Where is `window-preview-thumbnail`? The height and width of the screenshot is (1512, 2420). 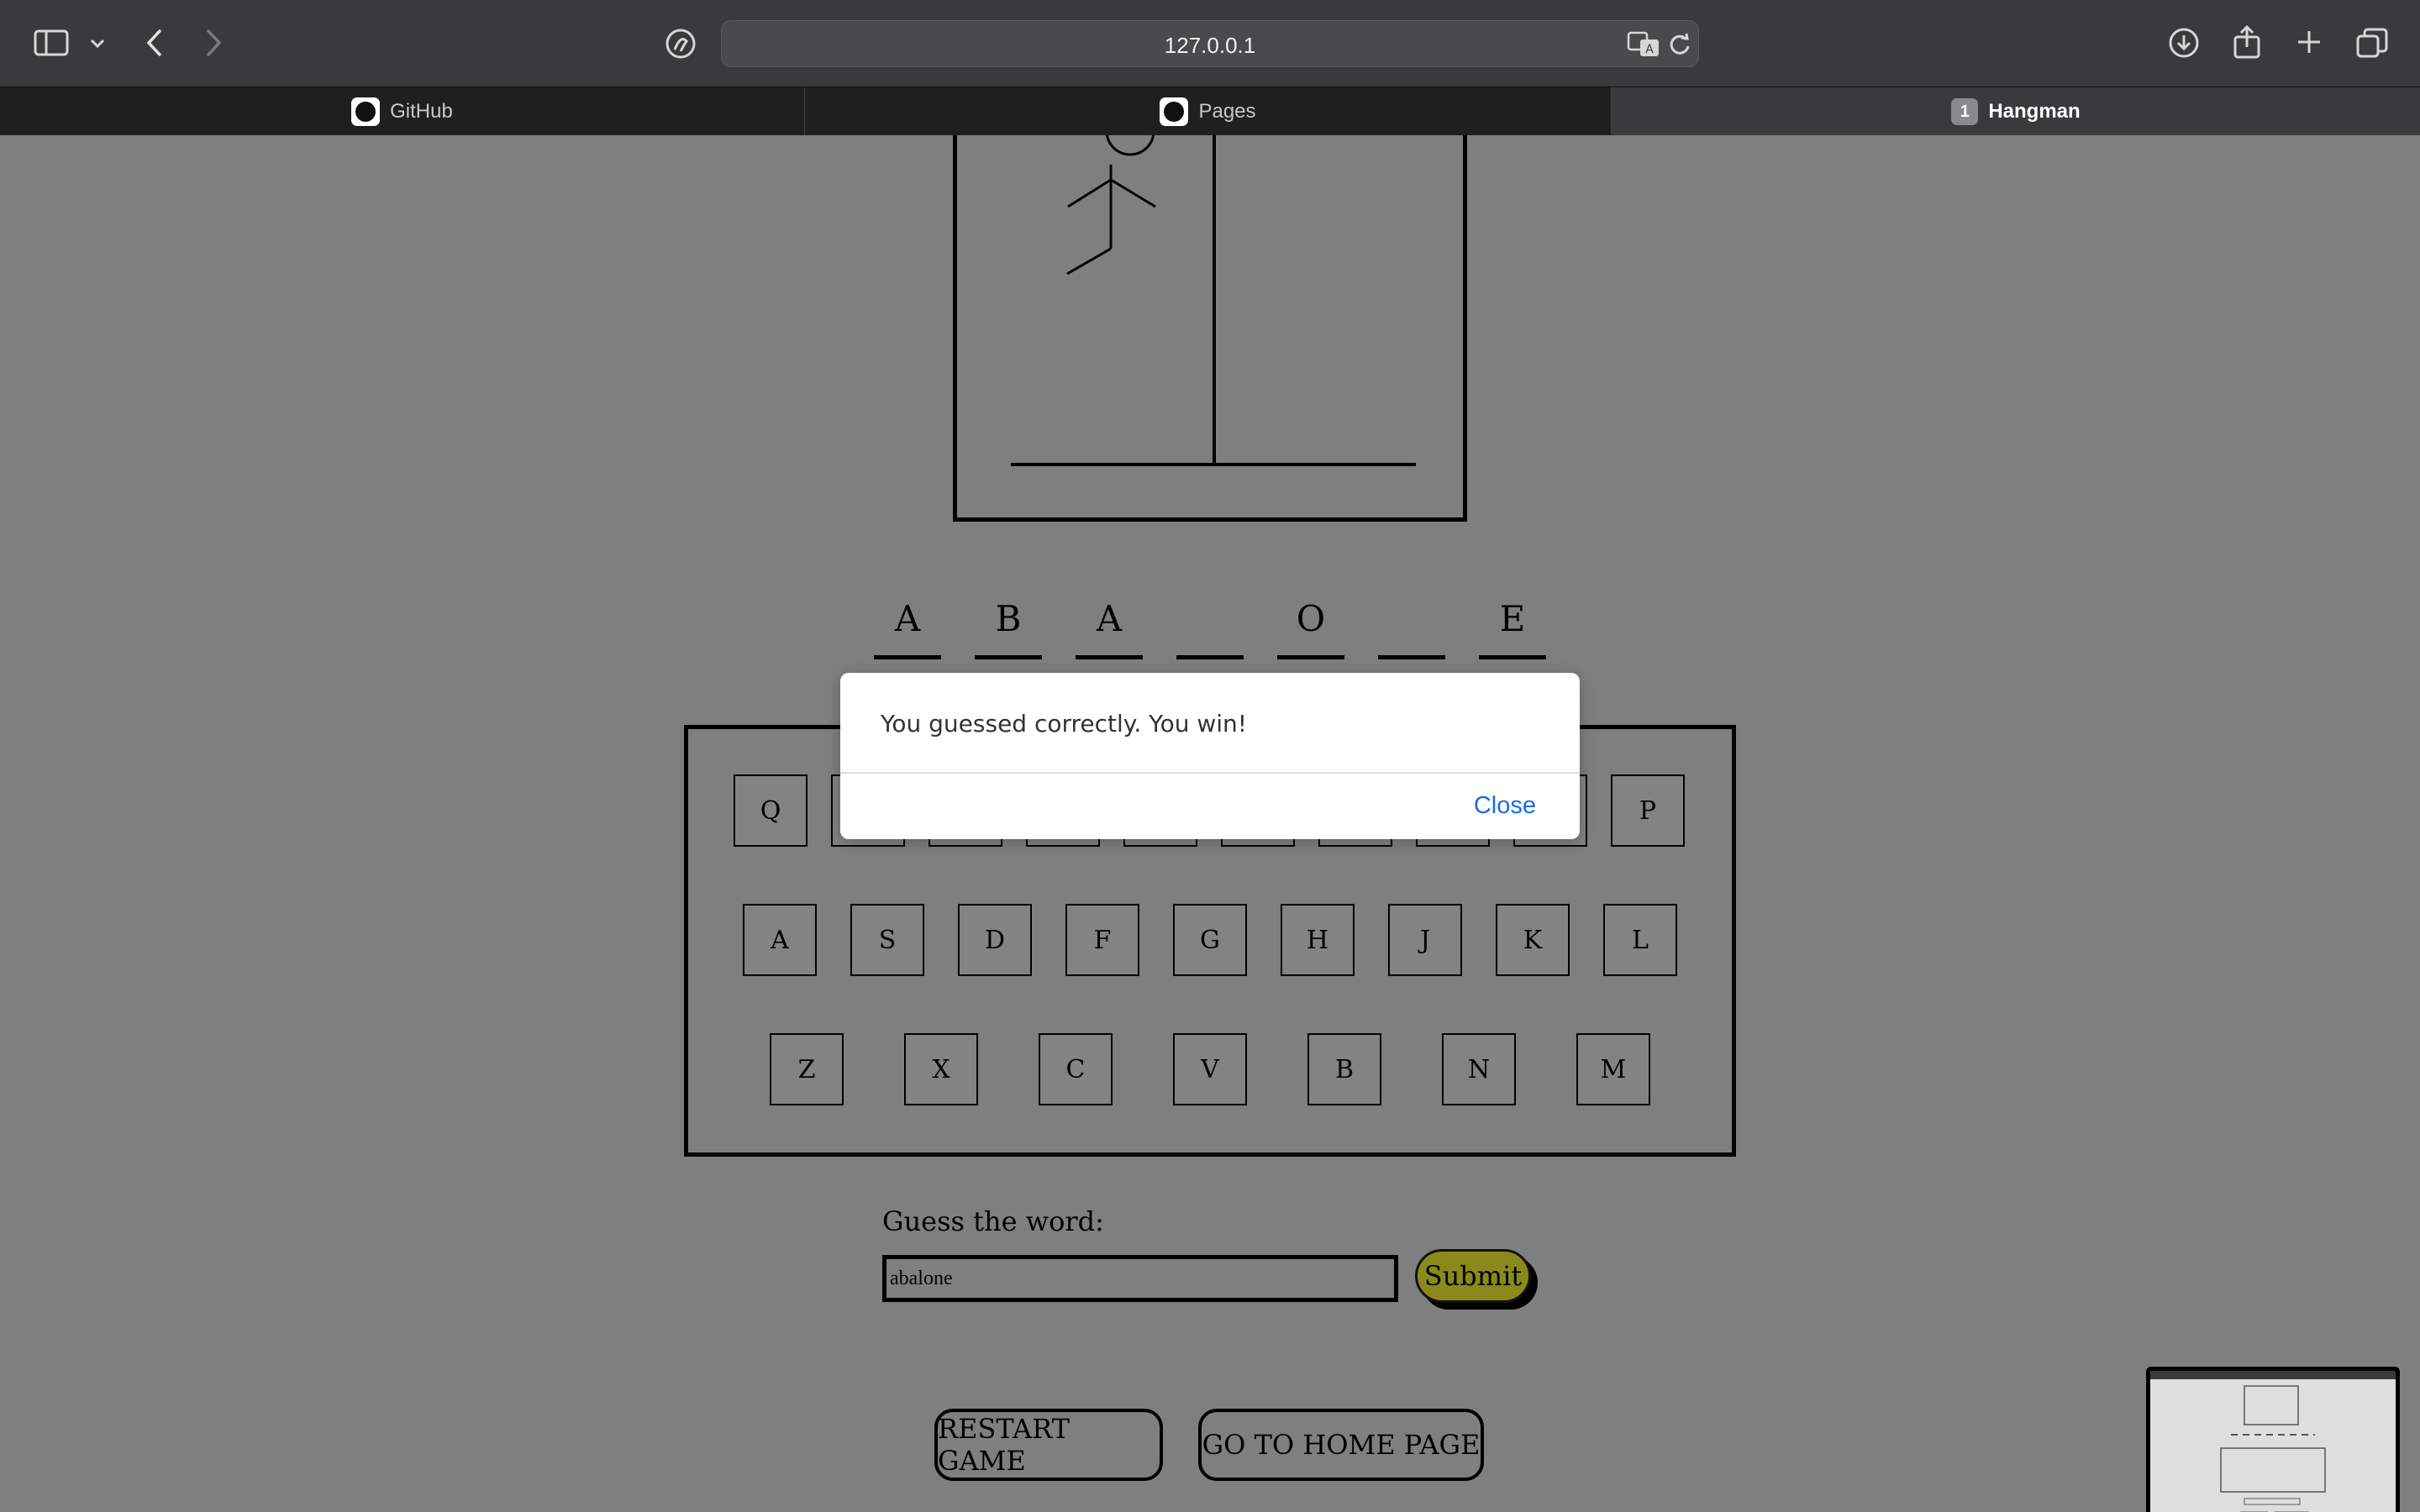
window-preview-thumbnail is located at coordinates (2273, 1439).